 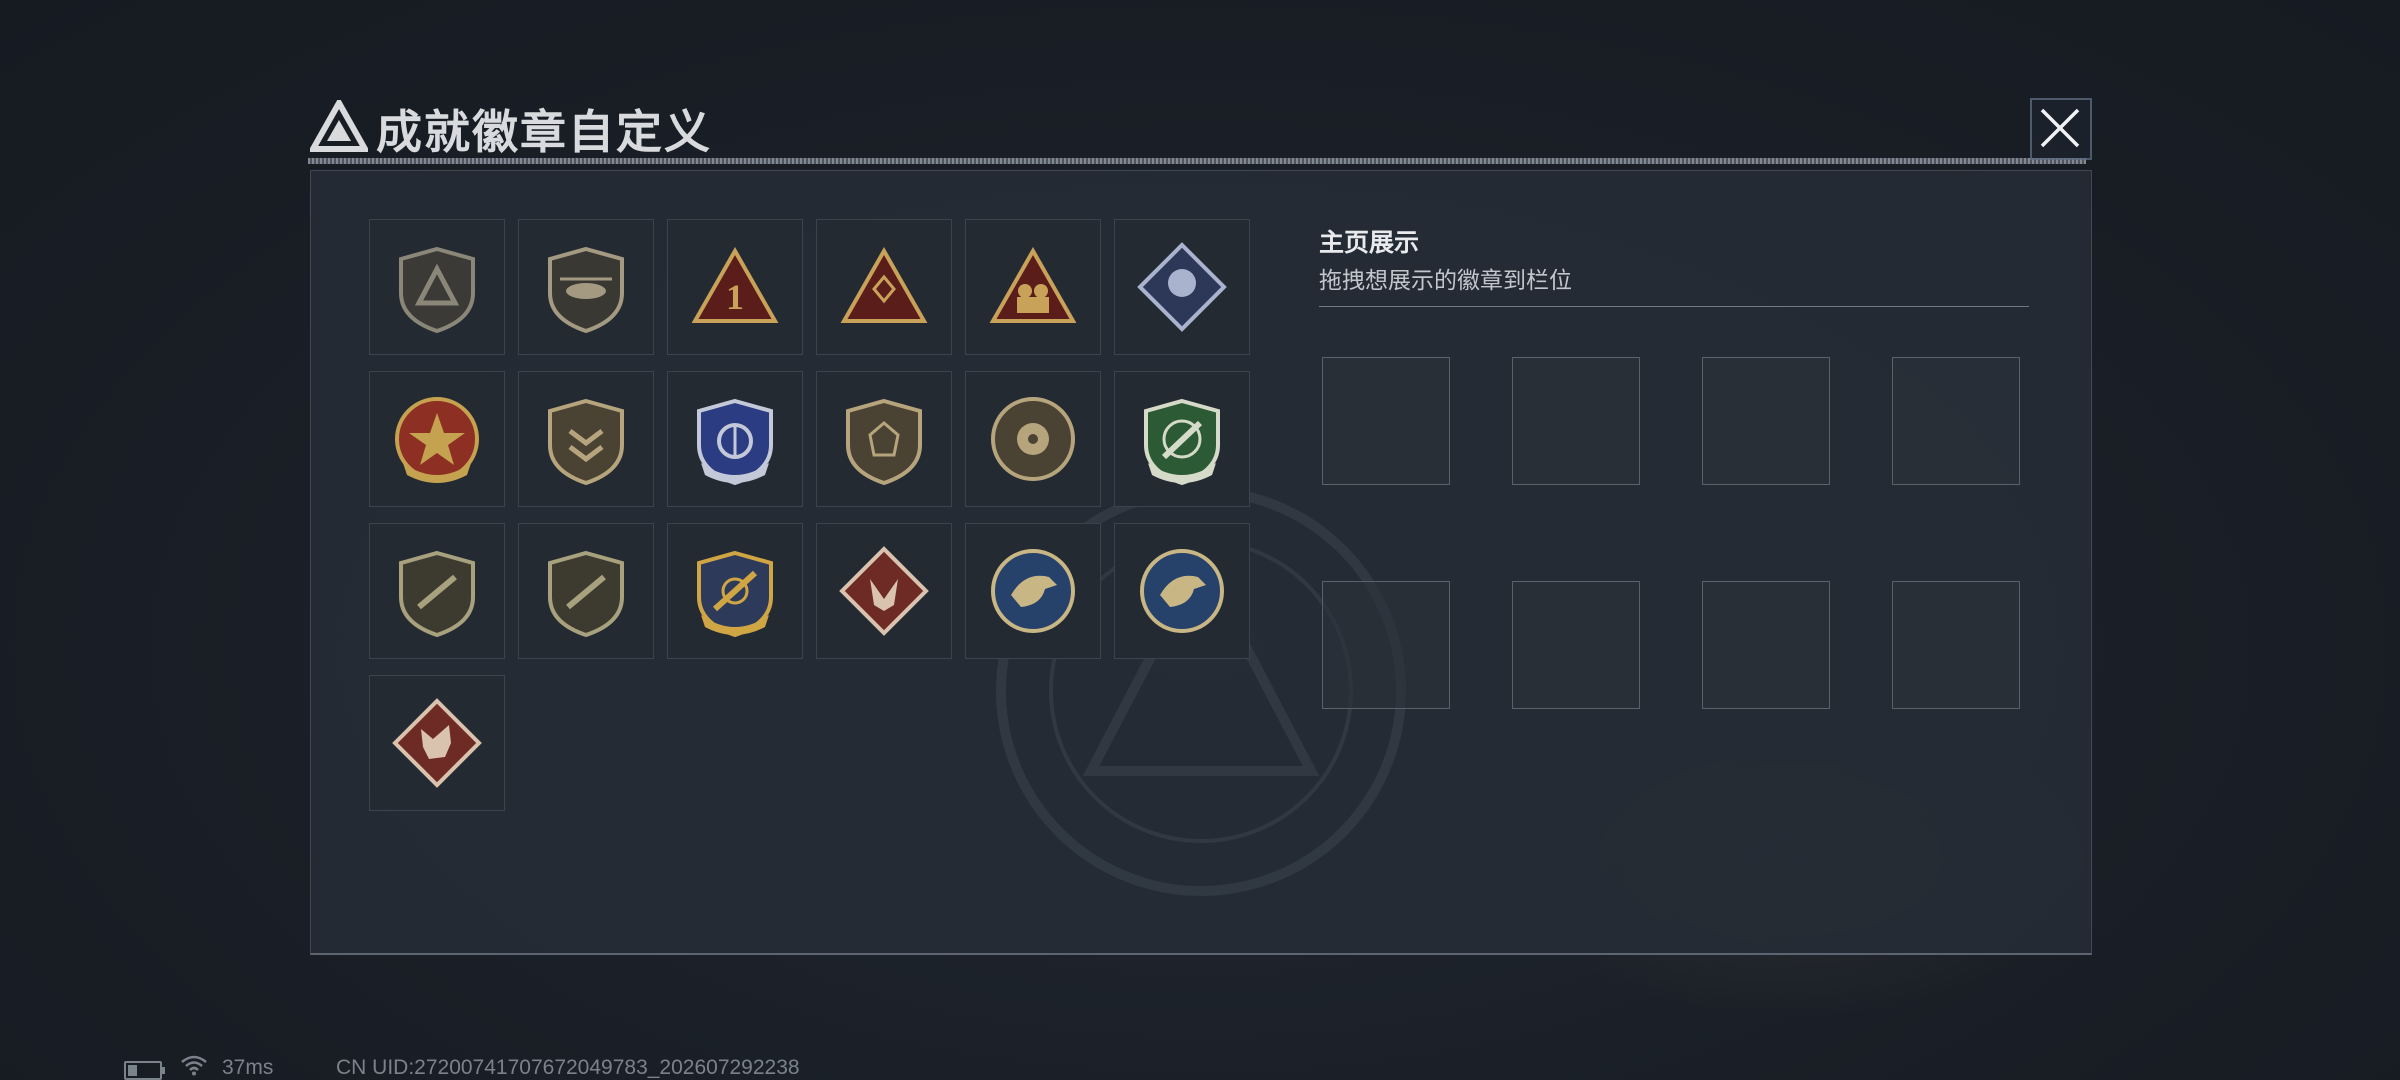 What do you see at coordinates (735, 442) in the screenshot?
I see `blue-stars-shield-badge-icon` at bounding box center [735, 442].